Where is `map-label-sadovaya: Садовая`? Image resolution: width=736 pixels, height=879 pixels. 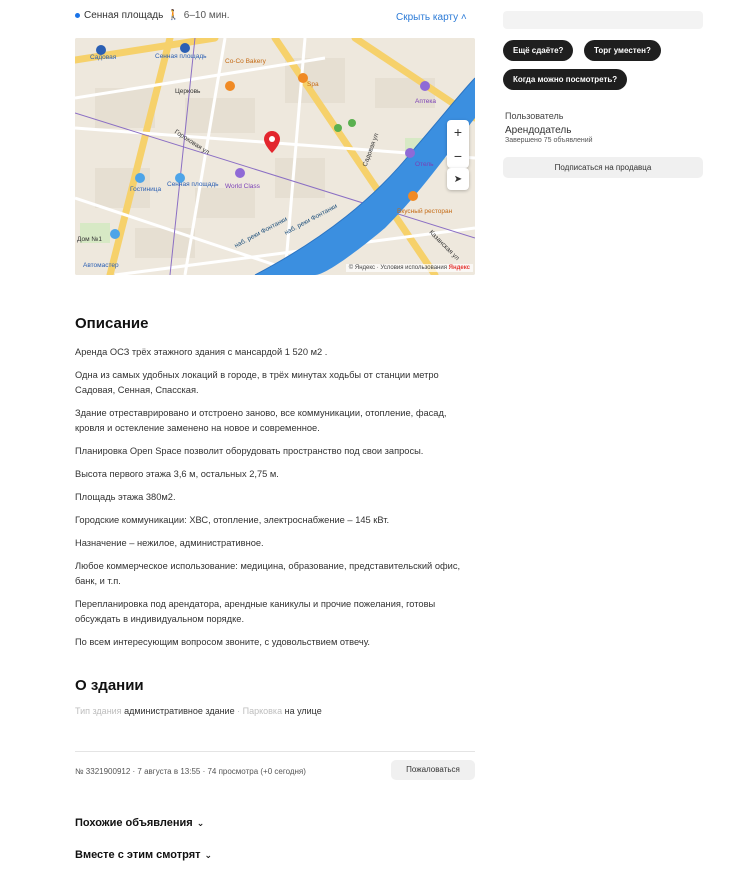 map-label-sadovaya: Садовая is located at coordinates (103, 57).